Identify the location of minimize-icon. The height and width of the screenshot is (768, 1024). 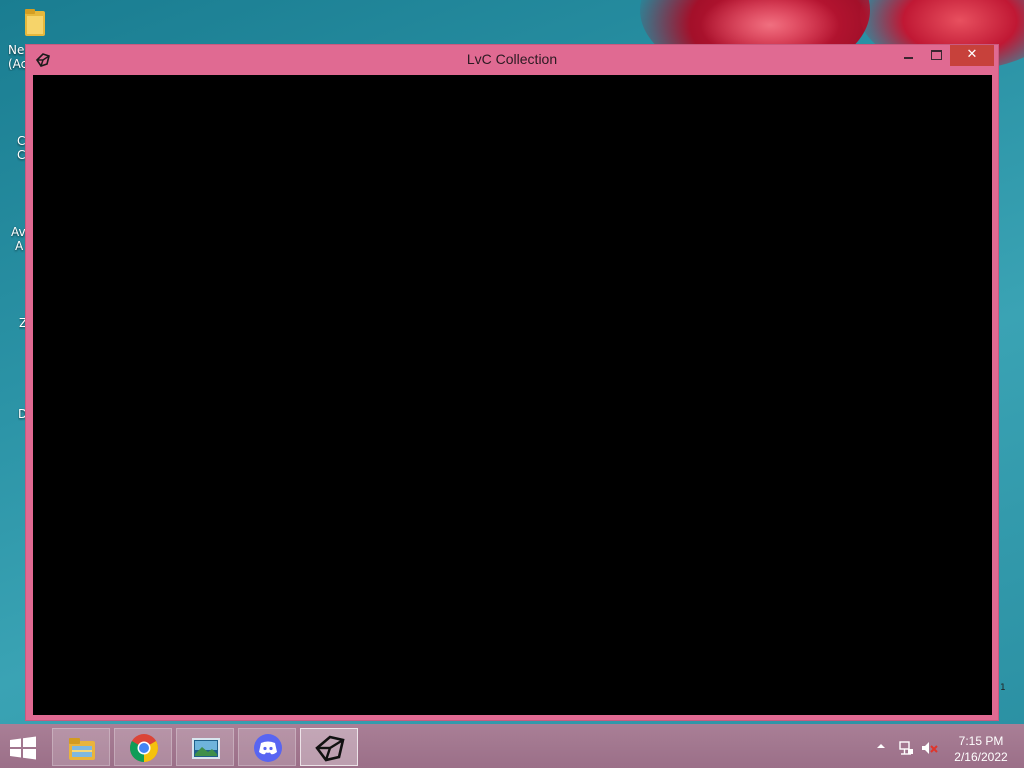
(908, 58).